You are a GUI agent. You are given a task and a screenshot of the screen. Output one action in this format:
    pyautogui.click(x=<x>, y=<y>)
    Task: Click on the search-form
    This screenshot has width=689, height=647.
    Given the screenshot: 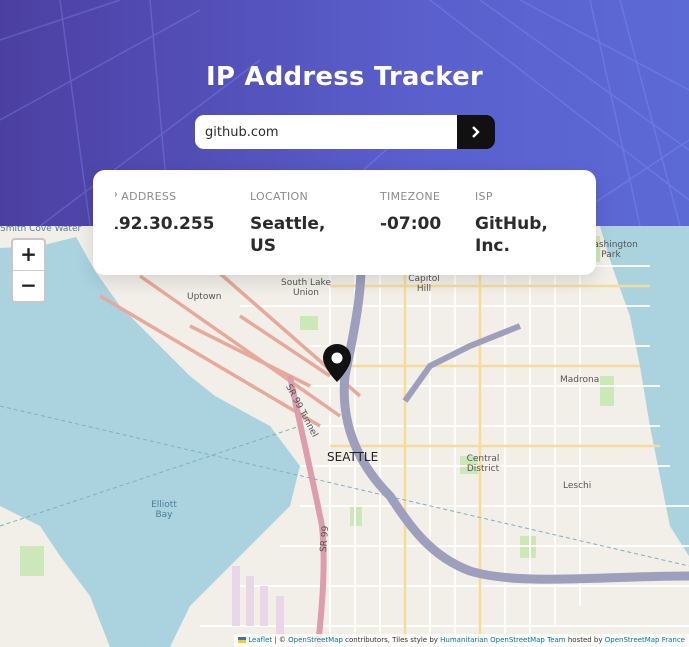 What is the action you would take?
    pyautogui.click(x=345, y=132)
    